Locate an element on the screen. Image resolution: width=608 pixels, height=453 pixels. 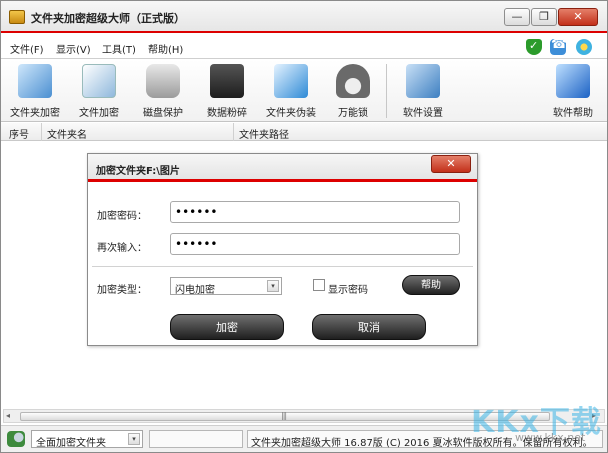
minimize-button: — is located at coordinates (517, 17).